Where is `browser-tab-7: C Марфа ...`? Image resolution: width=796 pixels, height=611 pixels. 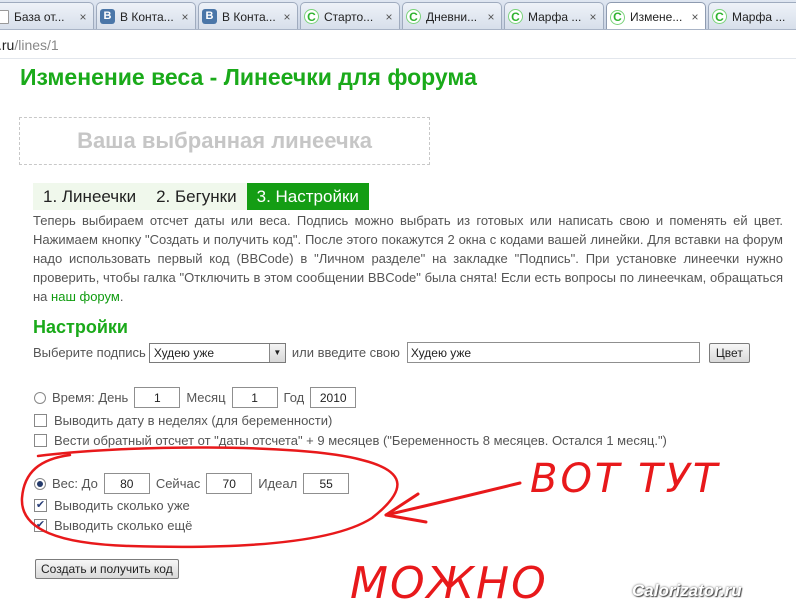 browser-tab-7: C Марфа ... is located at coordinates (752, 15).